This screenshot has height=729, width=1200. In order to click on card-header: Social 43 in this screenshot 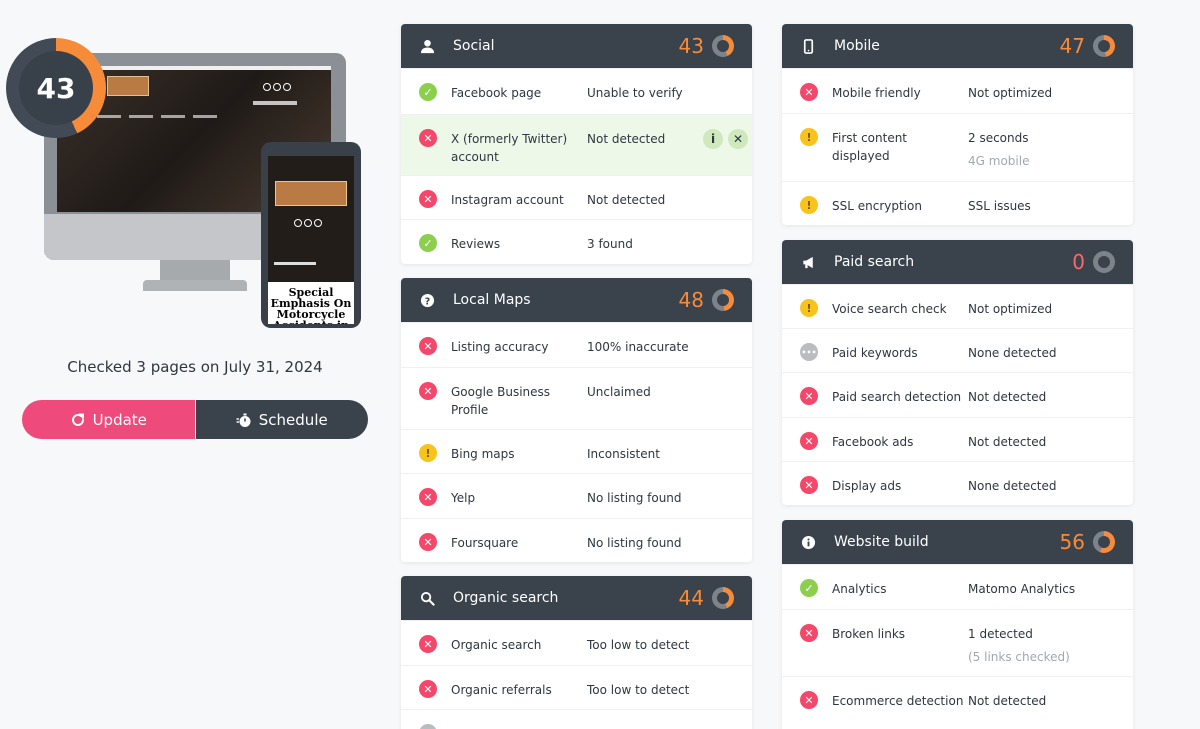, I will do `click(576, 46)`.